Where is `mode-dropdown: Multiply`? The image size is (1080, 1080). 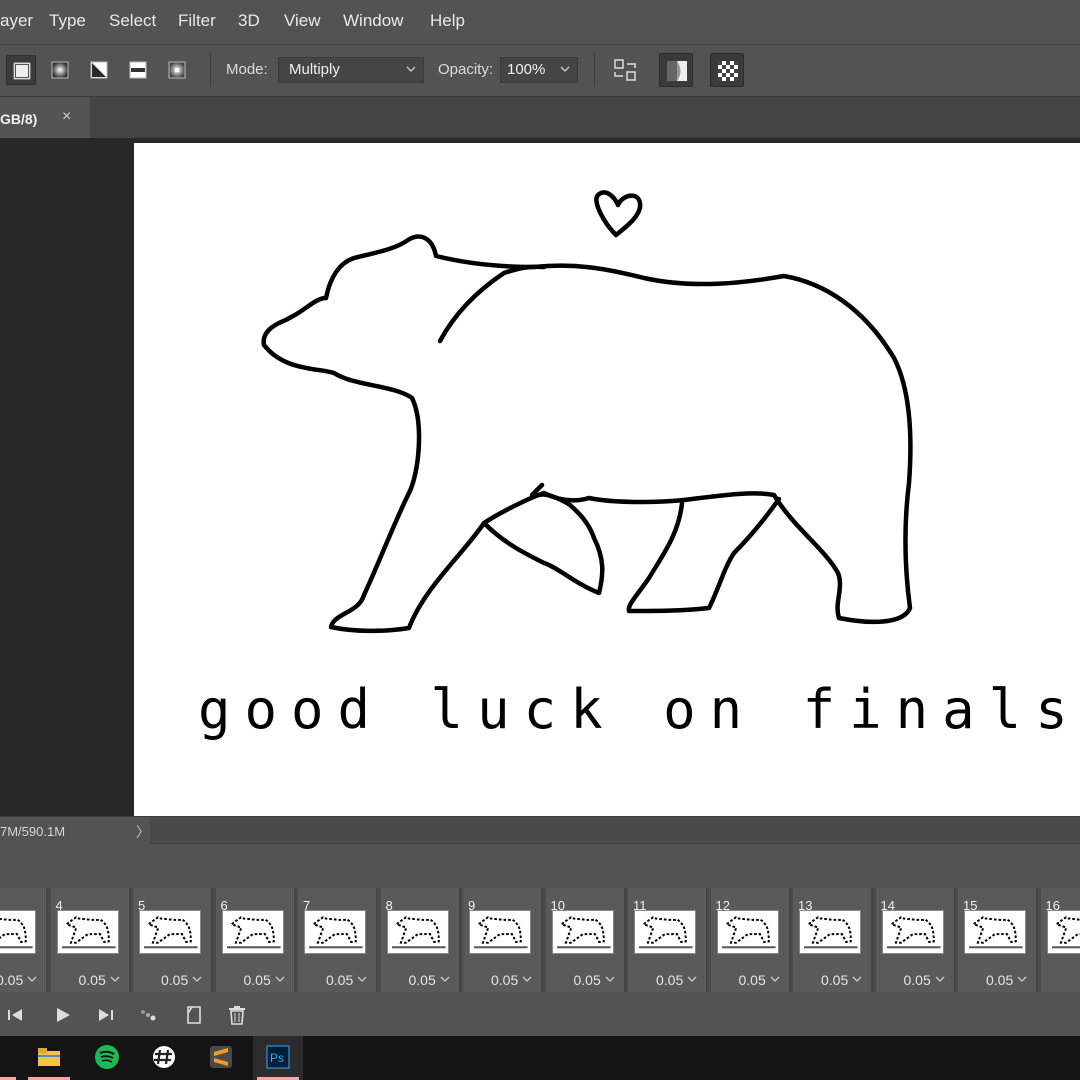
mode-dropdown: Multiply is located at coordinates (351, 70).